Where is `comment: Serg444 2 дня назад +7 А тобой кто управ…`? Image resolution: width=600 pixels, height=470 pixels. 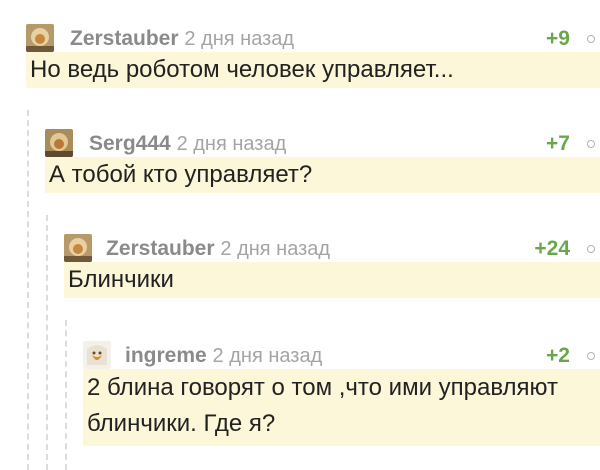 comment: Serg444 2 дня назад +7 А тобой кто управ… is located at coordinates (322, 158).